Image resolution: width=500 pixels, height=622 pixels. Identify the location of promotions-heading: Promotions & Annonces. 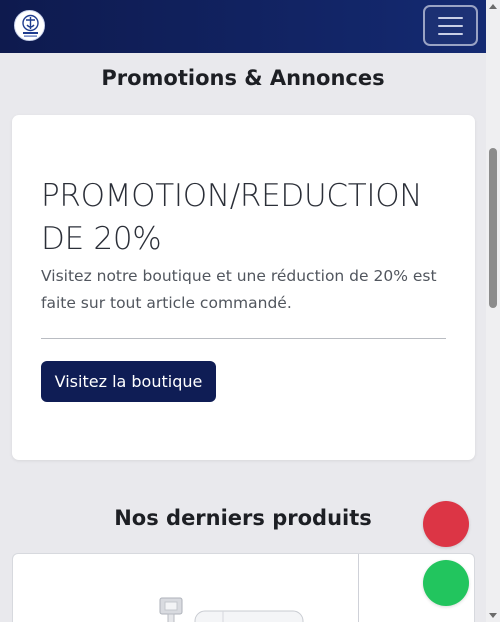
(243, 78).